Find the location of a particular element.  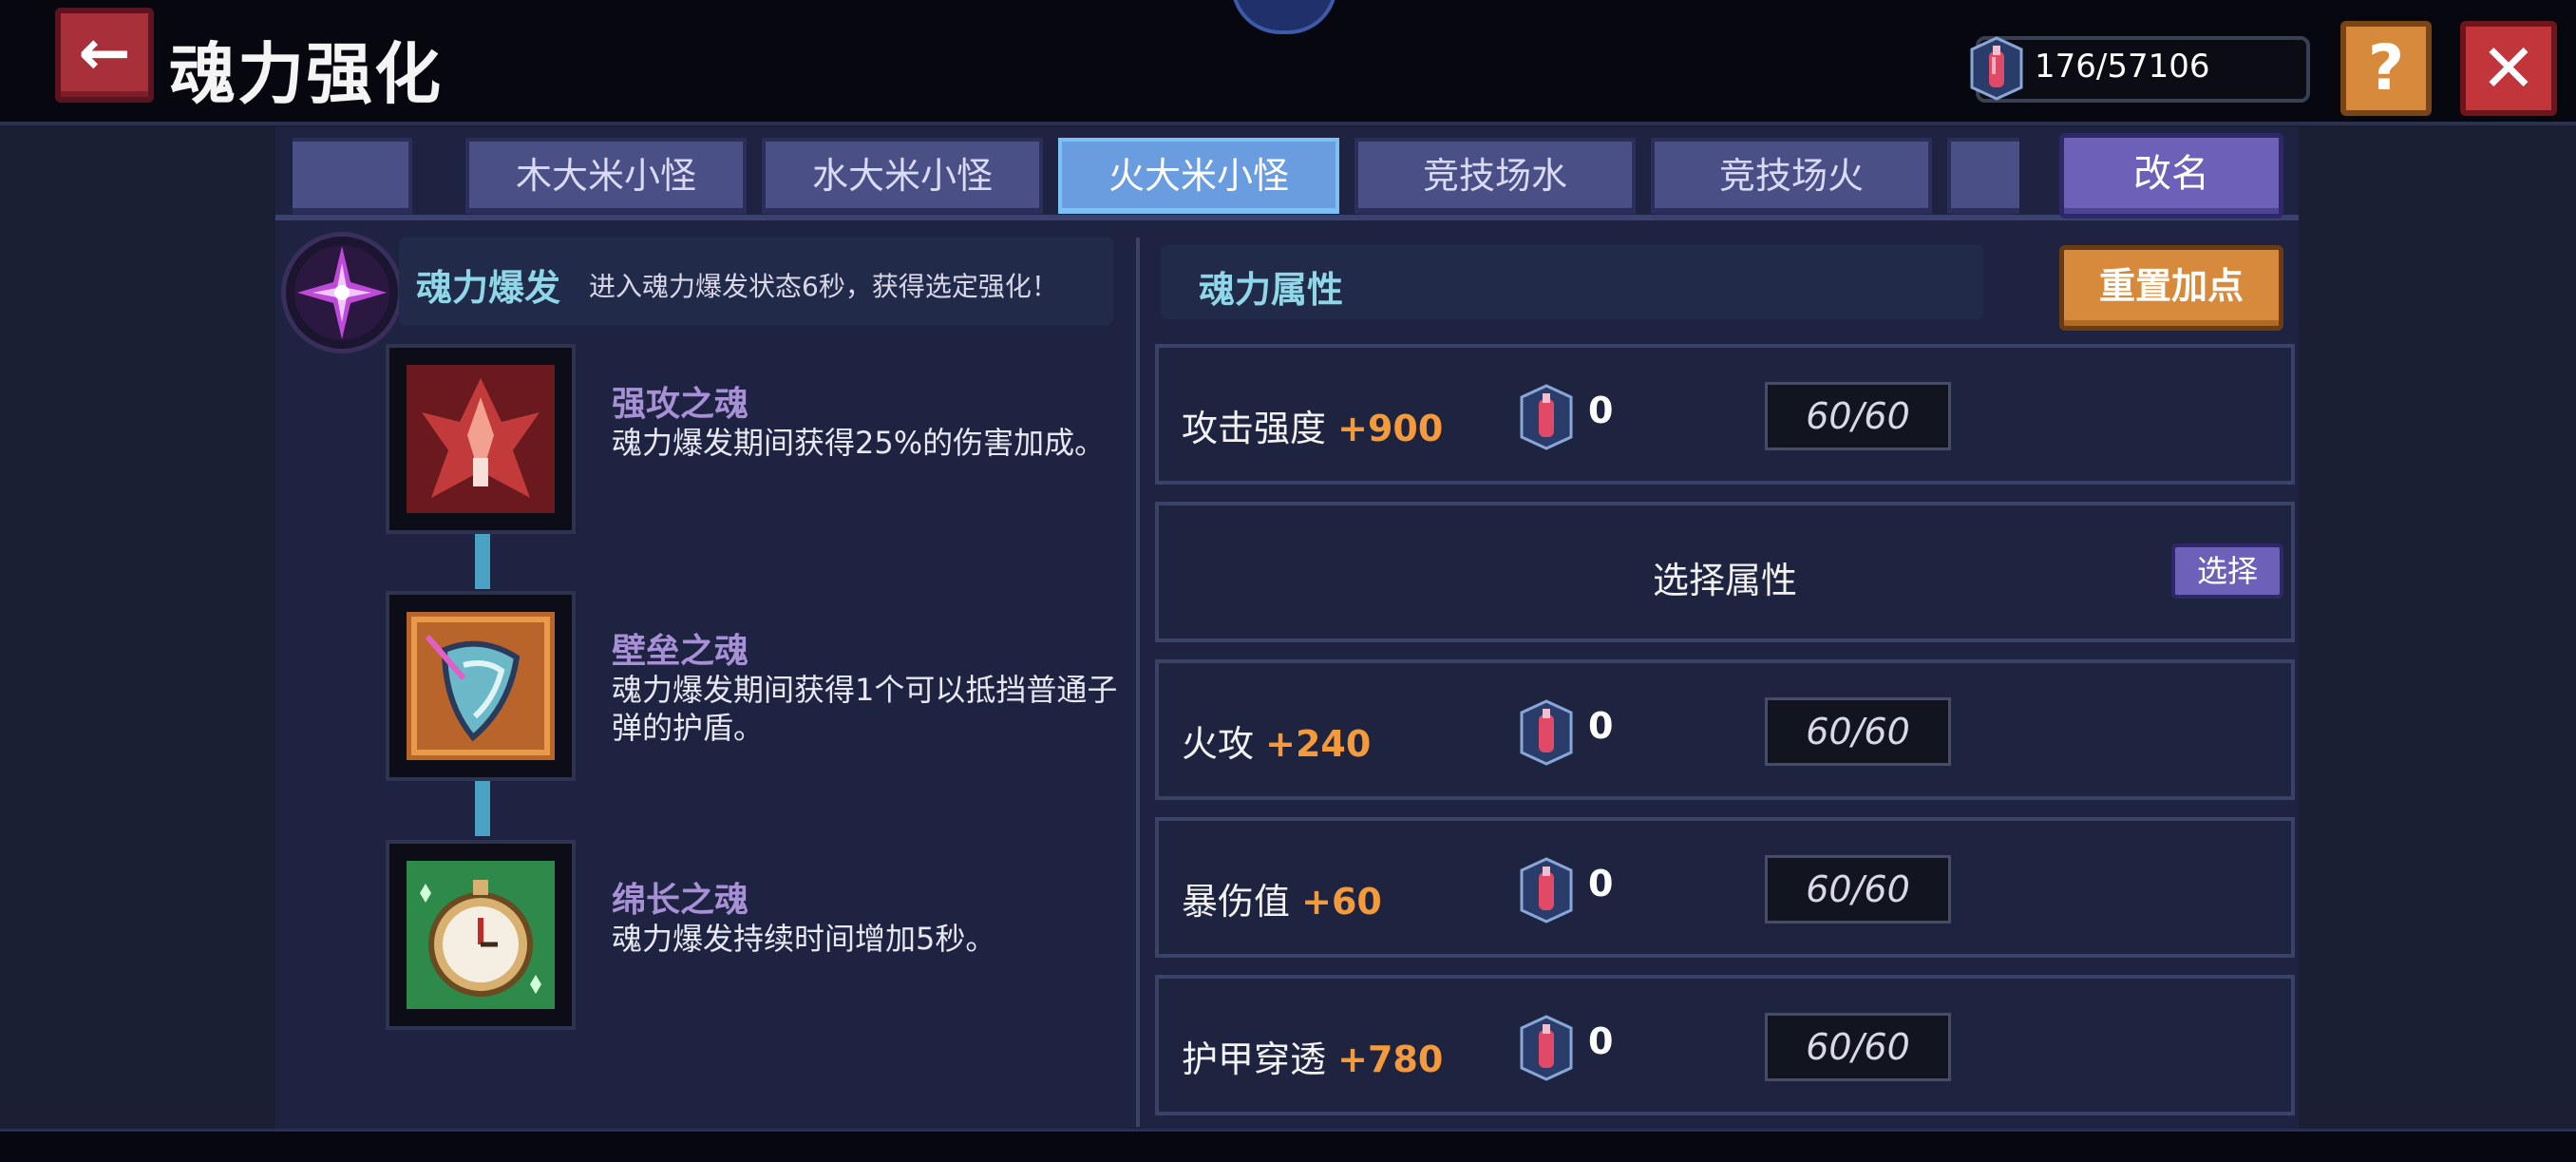

section-divider is located at coordinates (1138, 682).